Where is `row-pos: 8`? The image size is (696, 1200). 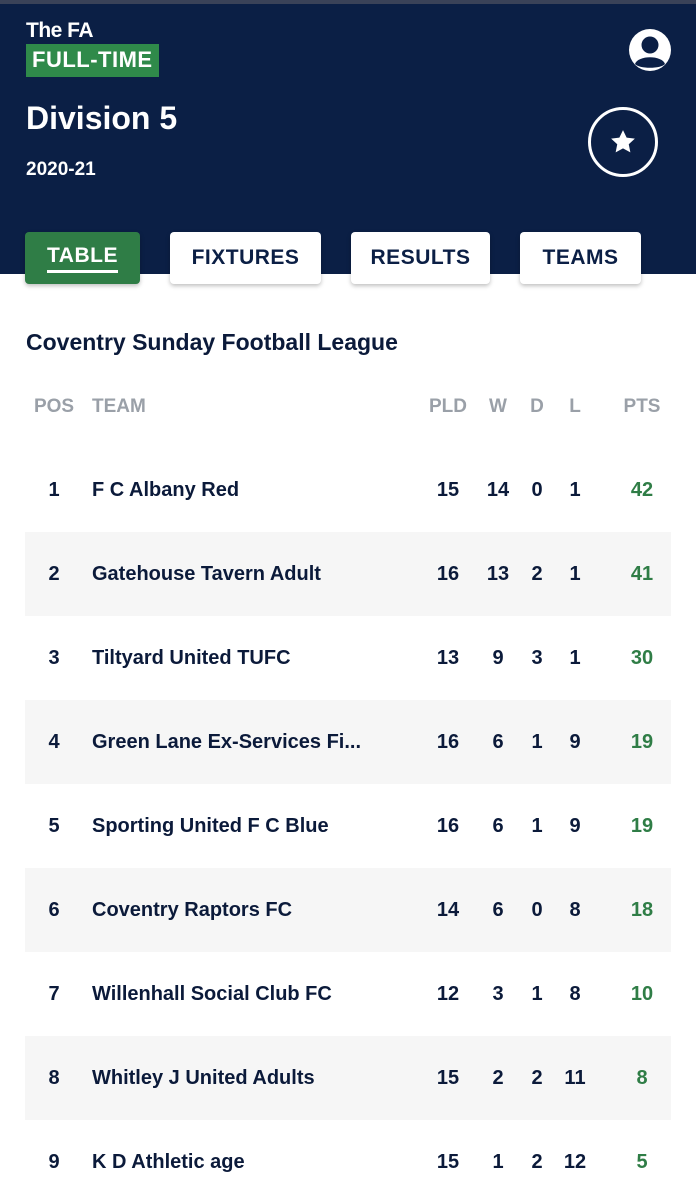
row-pos: 8 is located at coordinates (54, 1078).